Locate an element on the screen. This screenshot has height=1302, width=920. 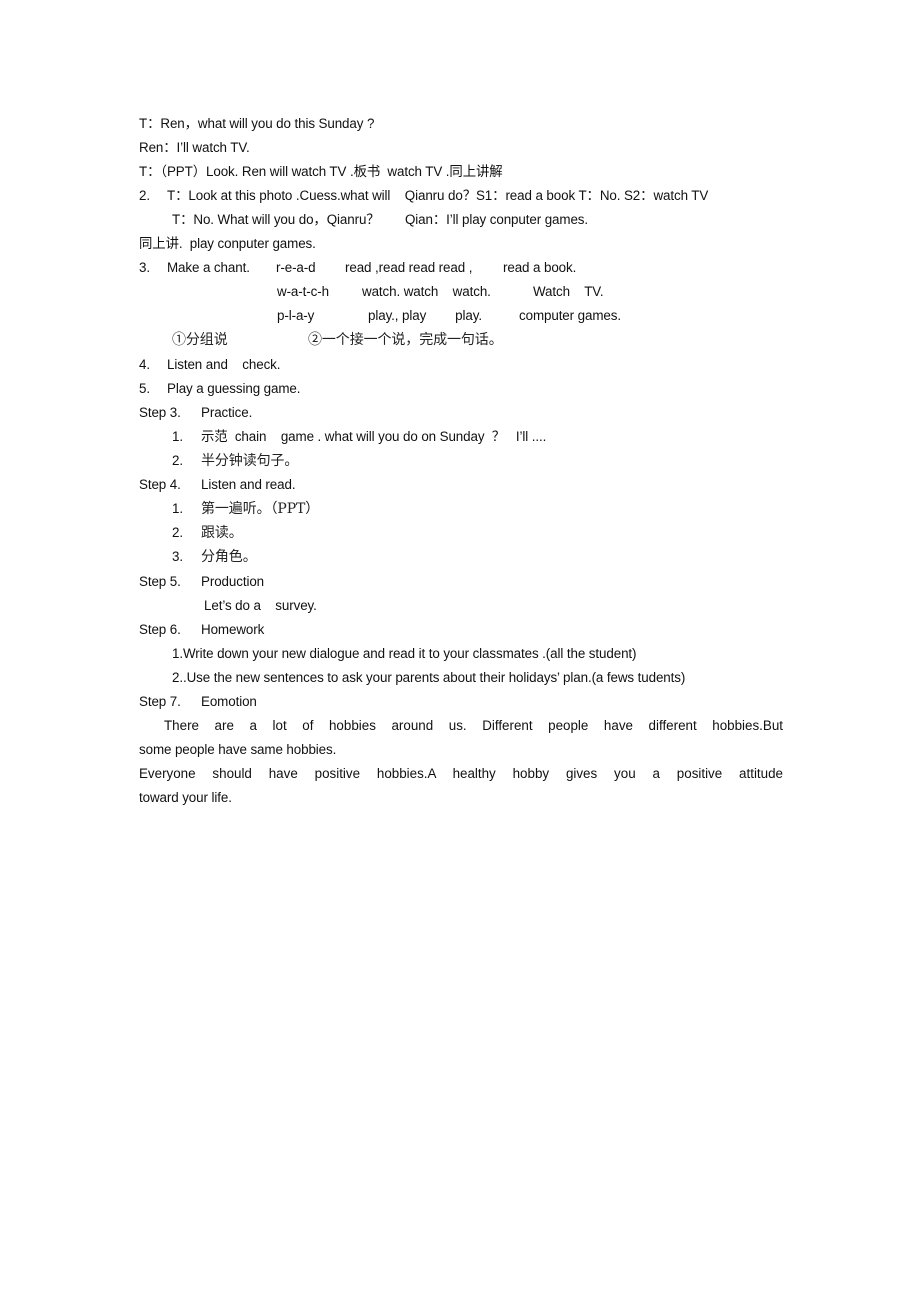
chant-label: Make a chant. is located at coordinates (208, 267).